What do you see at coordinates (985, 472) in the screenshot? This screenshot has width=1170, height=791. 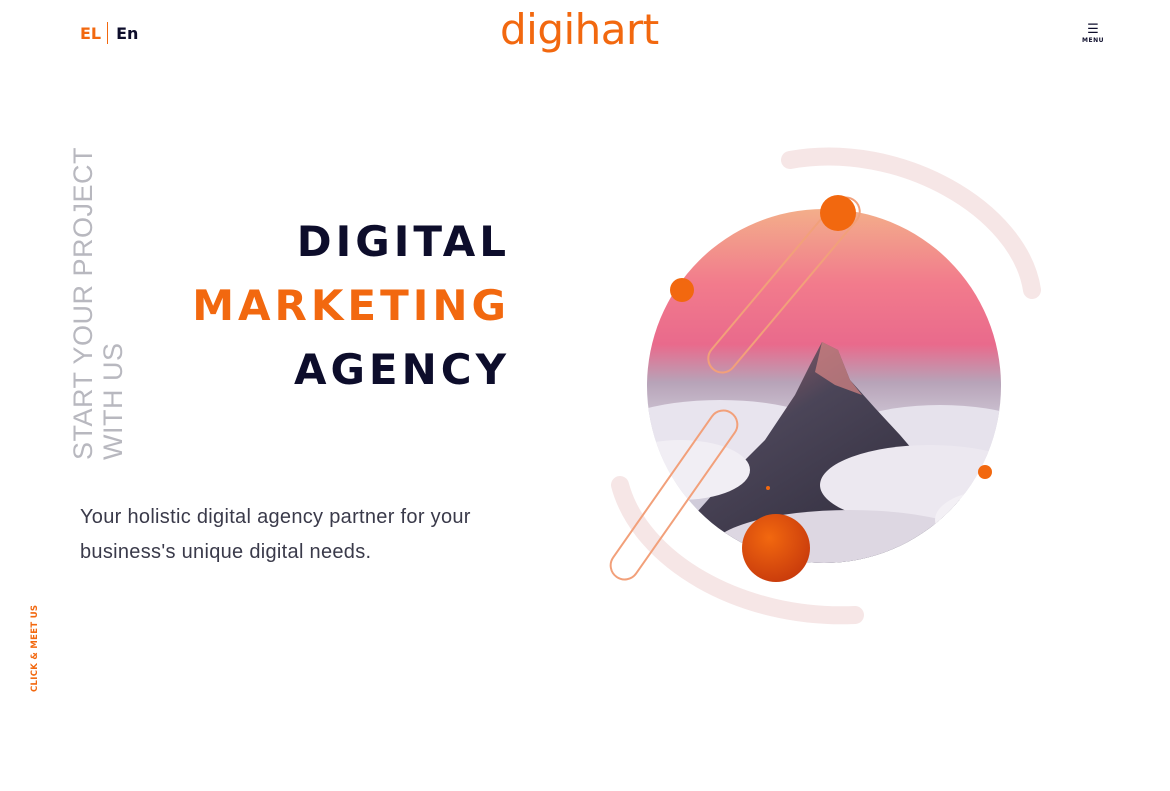 I see `orange-dot-right` at bounding box center [985, 472].